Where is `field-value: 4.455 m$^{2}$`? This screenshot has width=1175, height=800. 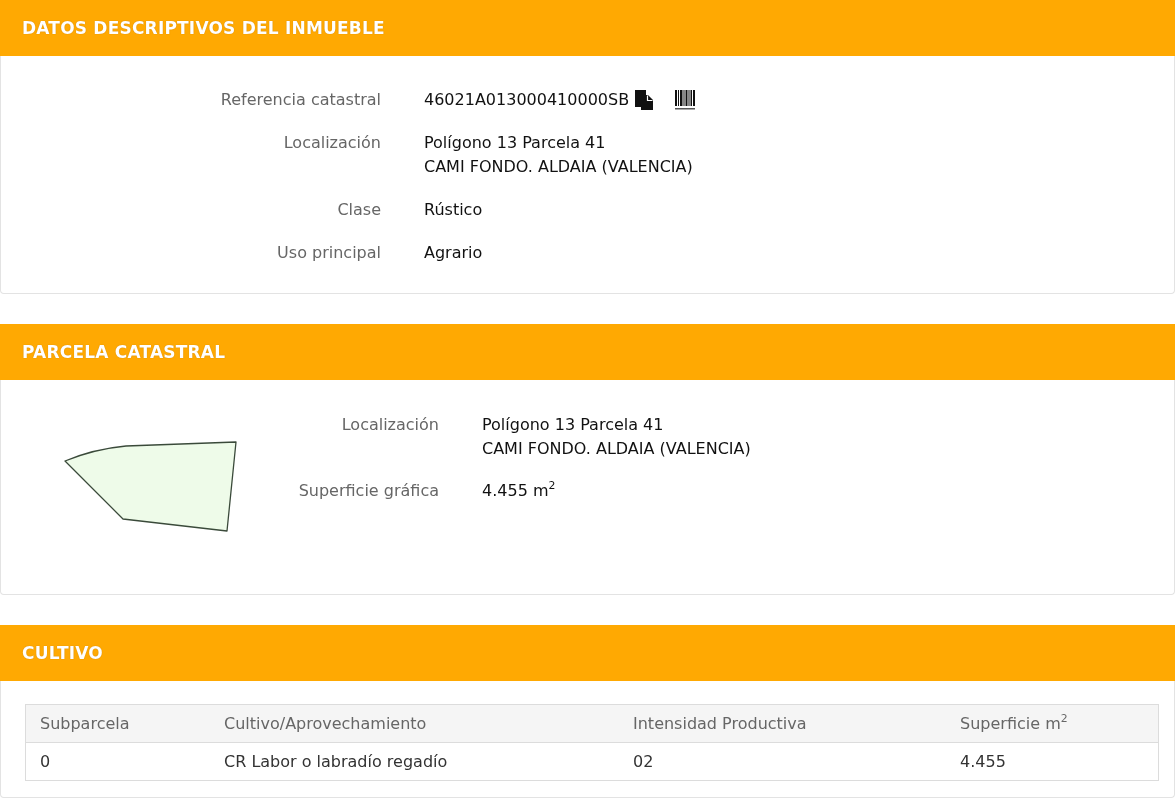 field-value: 4.455 m$^{2}$ is located at coordinates (519, 490).